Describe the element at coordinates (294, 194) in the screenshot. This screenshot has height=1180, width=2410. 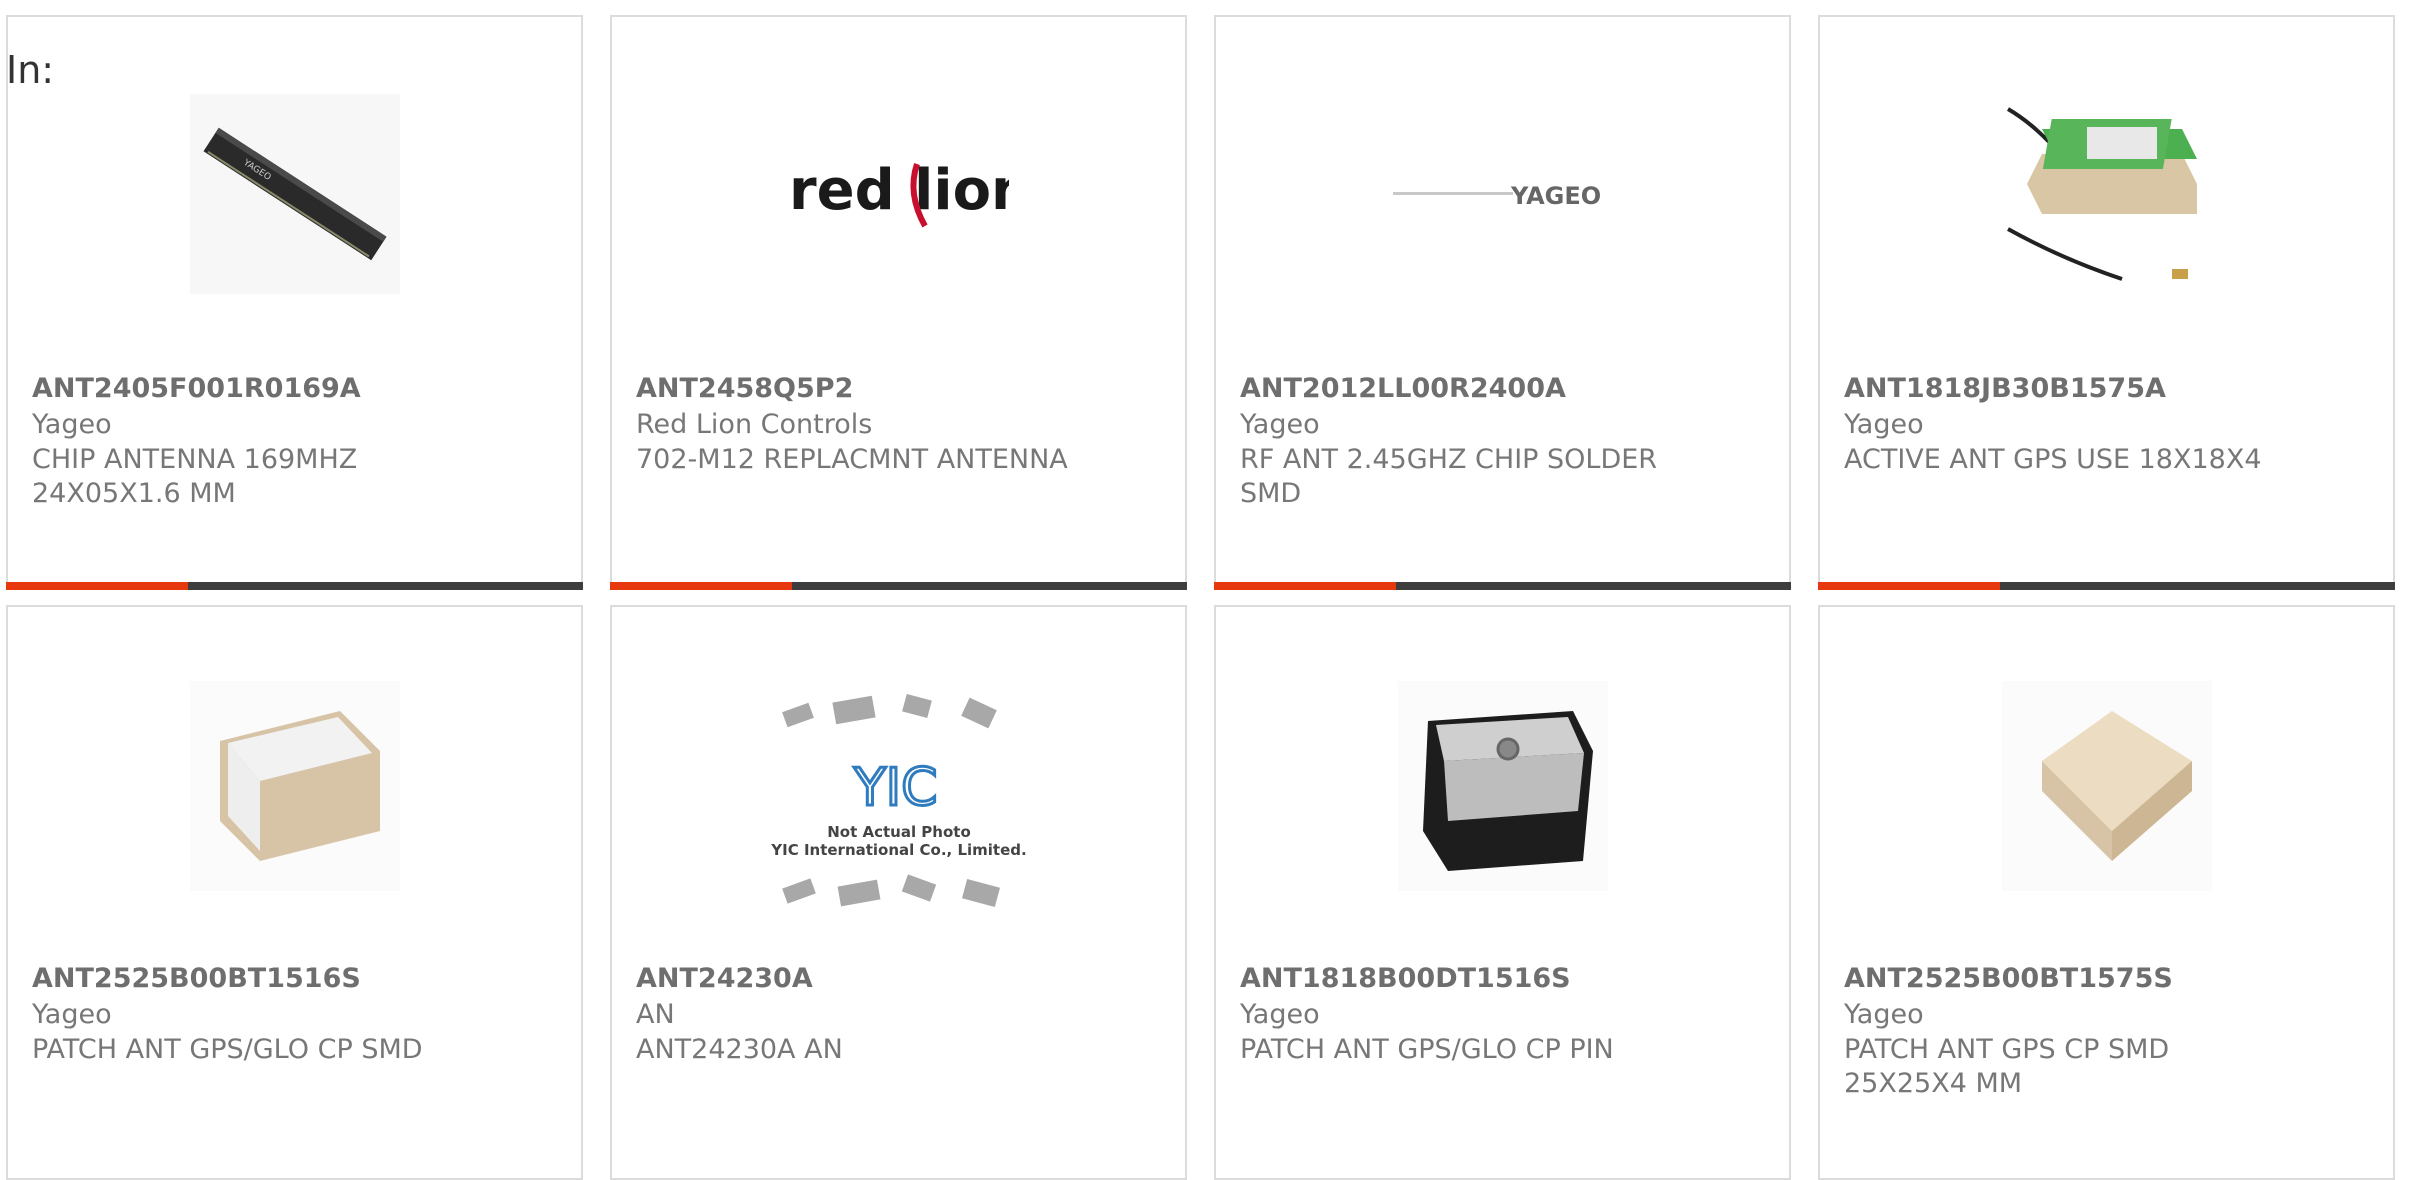
I see `chip-antenna-image: YAGEO` at that location.